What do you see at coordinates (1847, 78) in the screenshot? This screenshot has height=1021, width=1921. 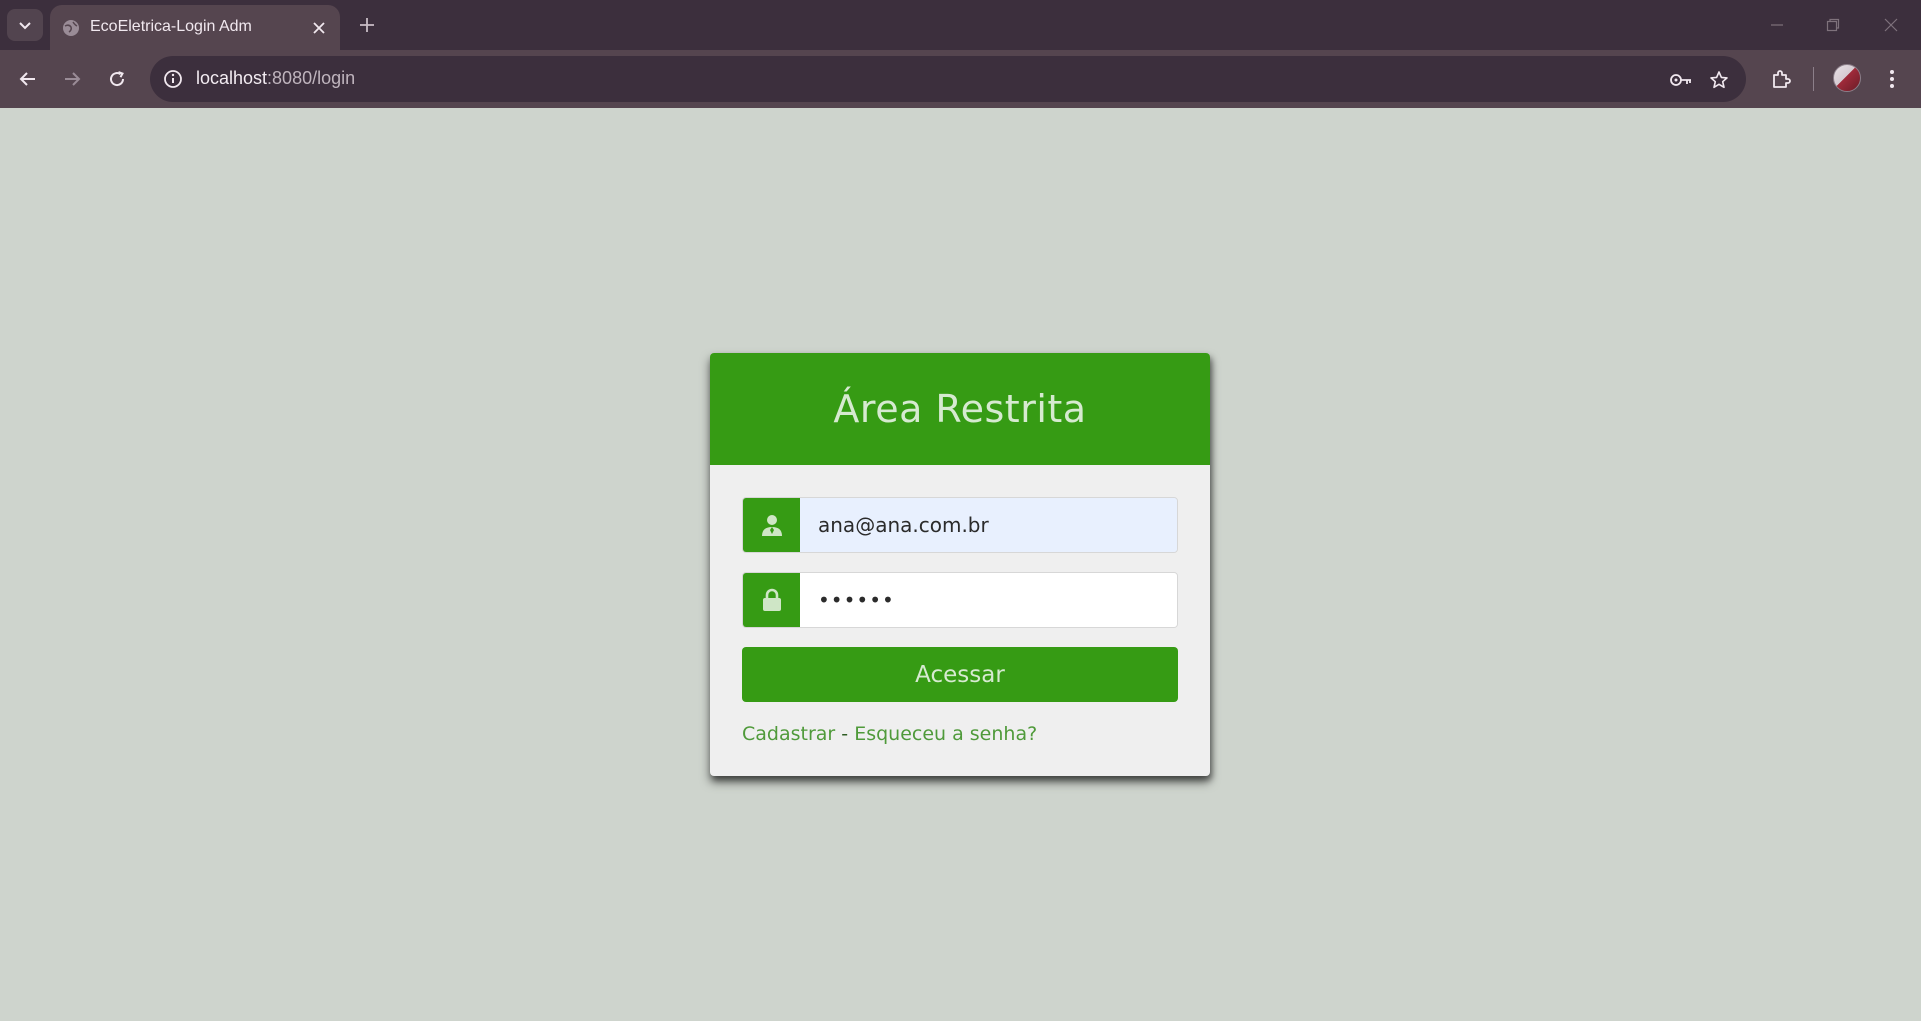 I see `profile-avatar` at bounding box center [1847, 78].